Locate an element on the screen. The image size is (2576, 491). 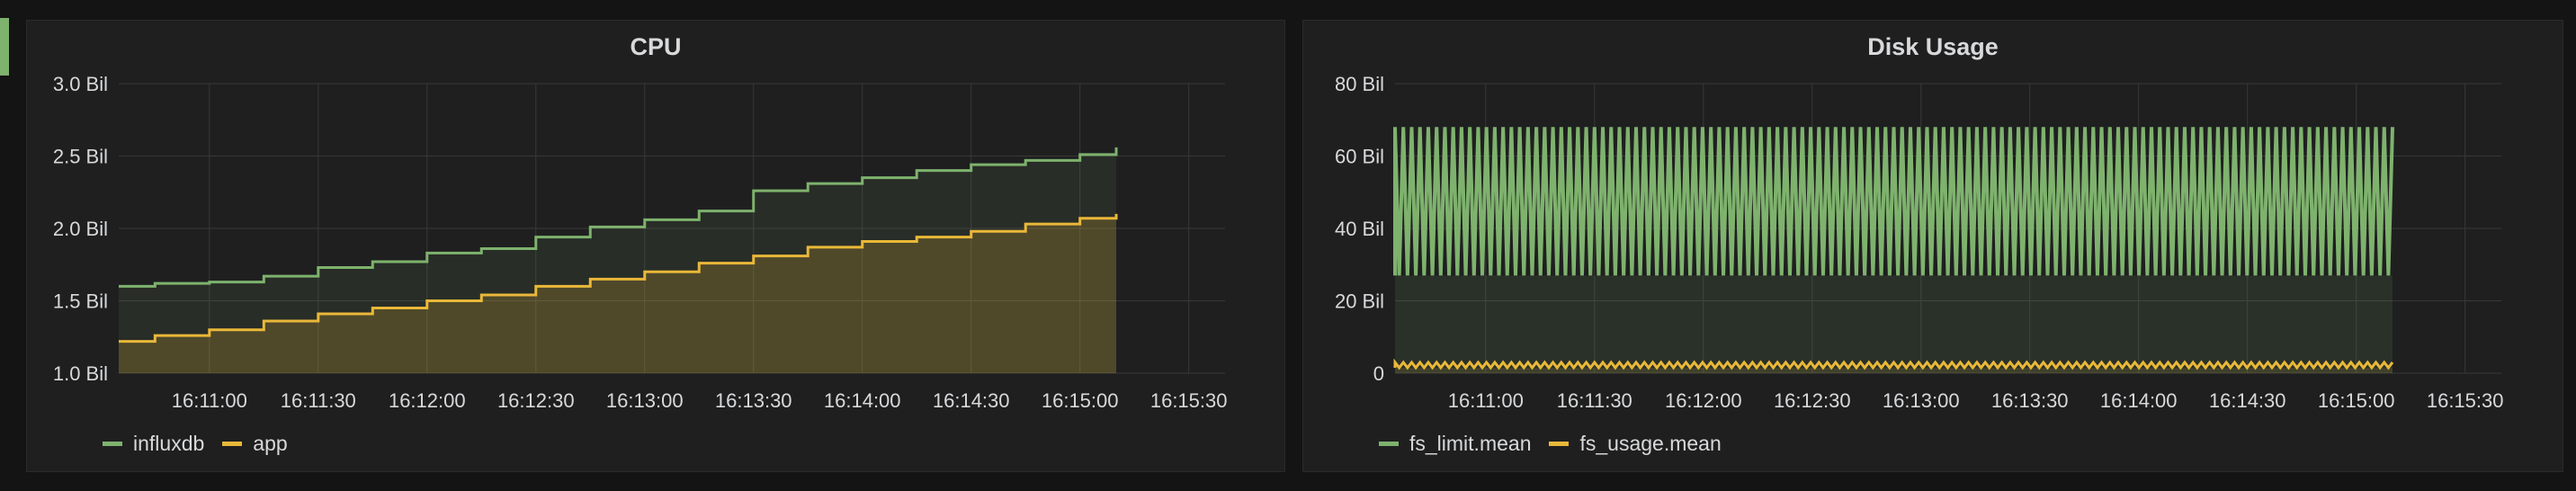
legend: fs_limit.mean fs_usage.mean is located at coordinates (1550, 443).